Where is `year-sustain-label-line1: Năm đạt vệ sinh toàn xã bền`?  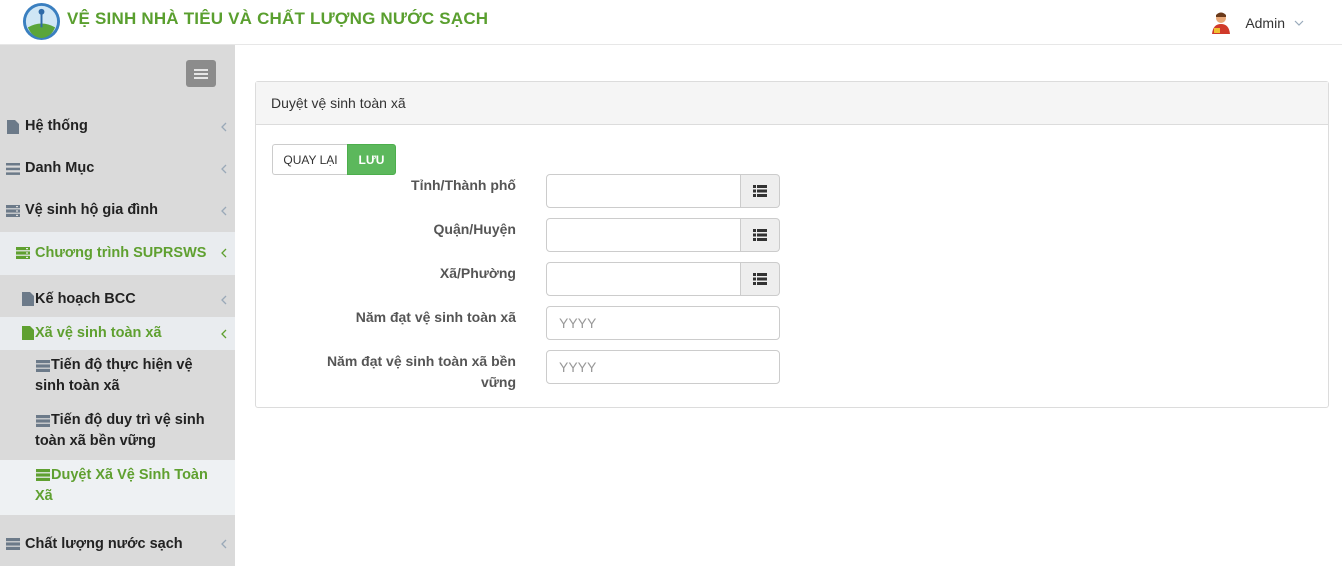
year-sustain-label-line1: Năm đạt vệ sinh toàn xã bền is located at coordinates (421, 361).